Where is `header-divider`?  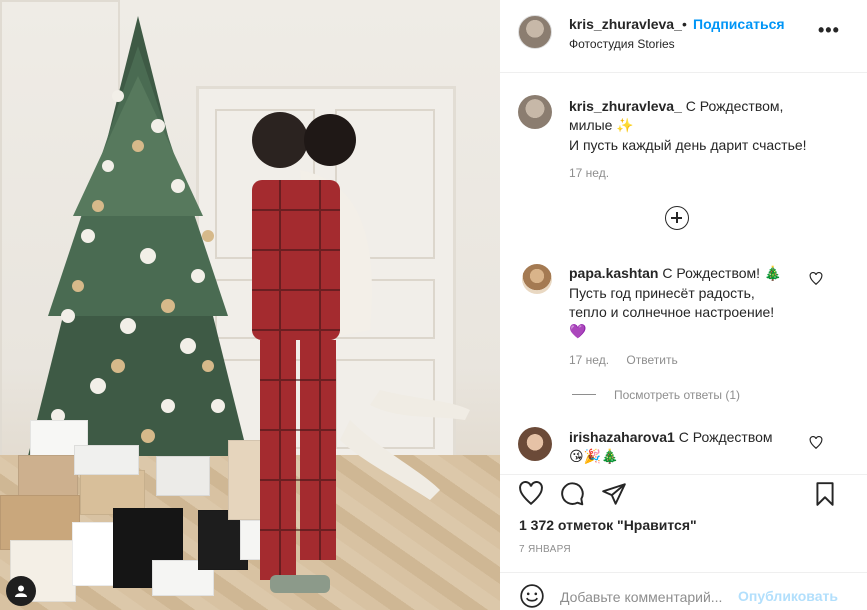
header-divider is located at coordinates (683, 72).